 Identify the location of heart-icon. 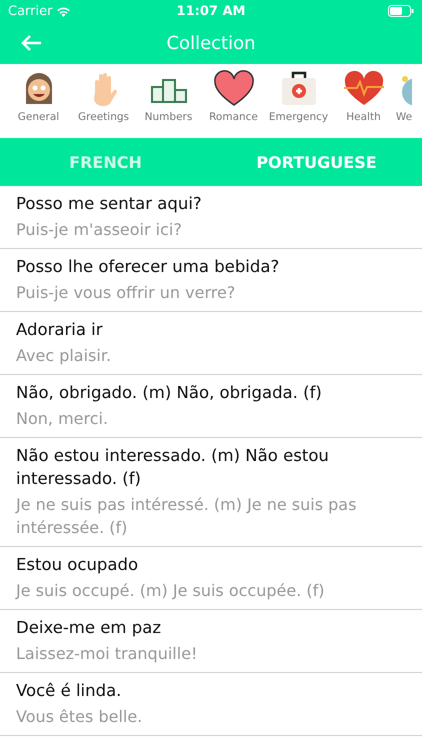
(233, 89).